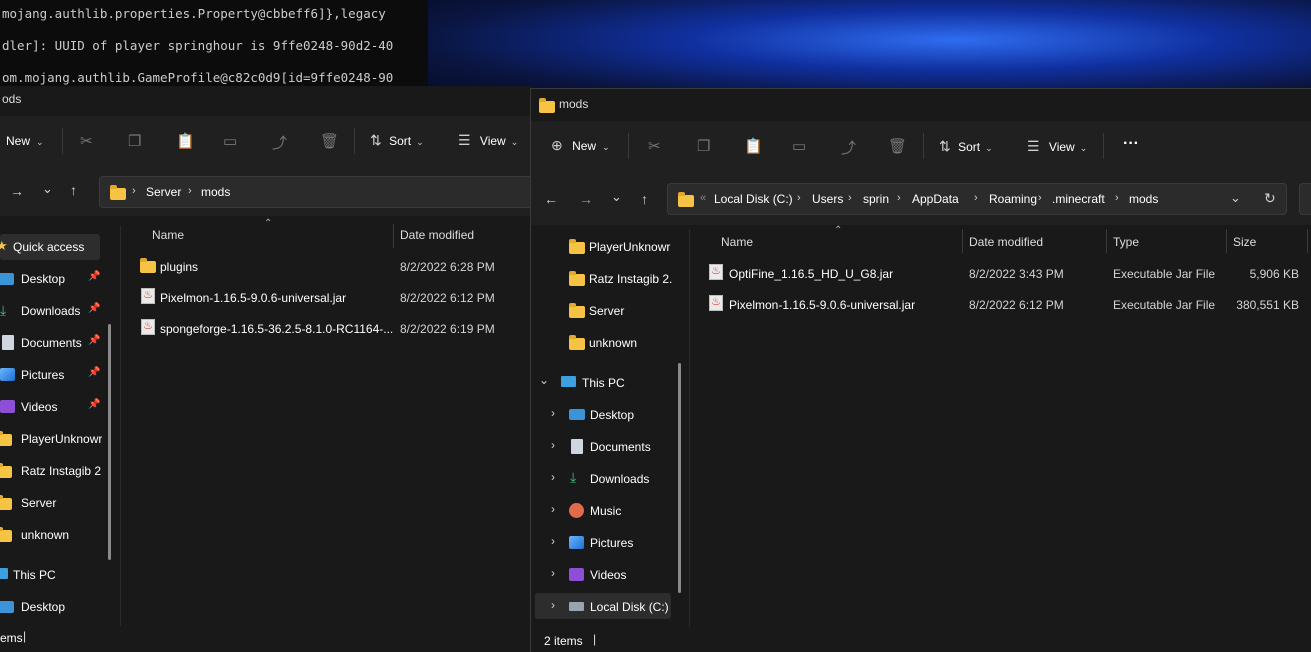  I want to click on nav-item-this-pc: ⌄ This PC, so click(602, 382).